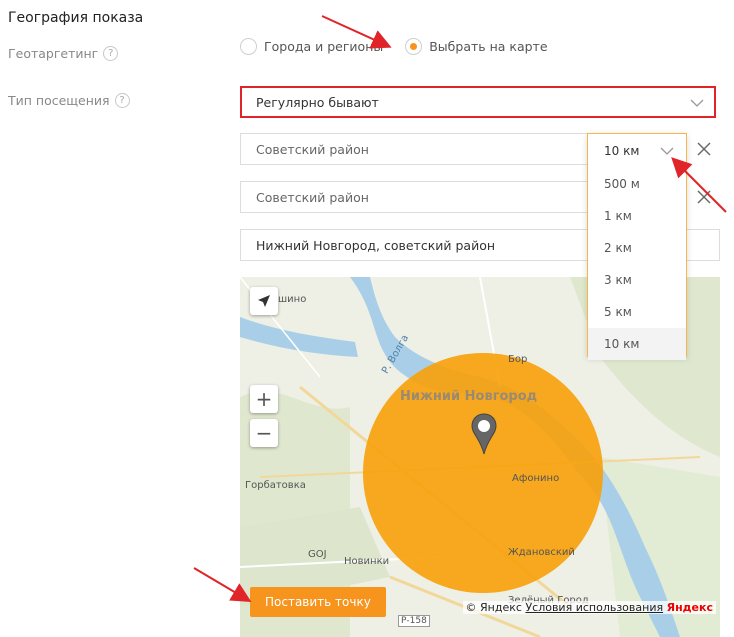 The image size is (734, 637). I want to click on visit-type-label: Тип посещения ?, so click(69, 100).